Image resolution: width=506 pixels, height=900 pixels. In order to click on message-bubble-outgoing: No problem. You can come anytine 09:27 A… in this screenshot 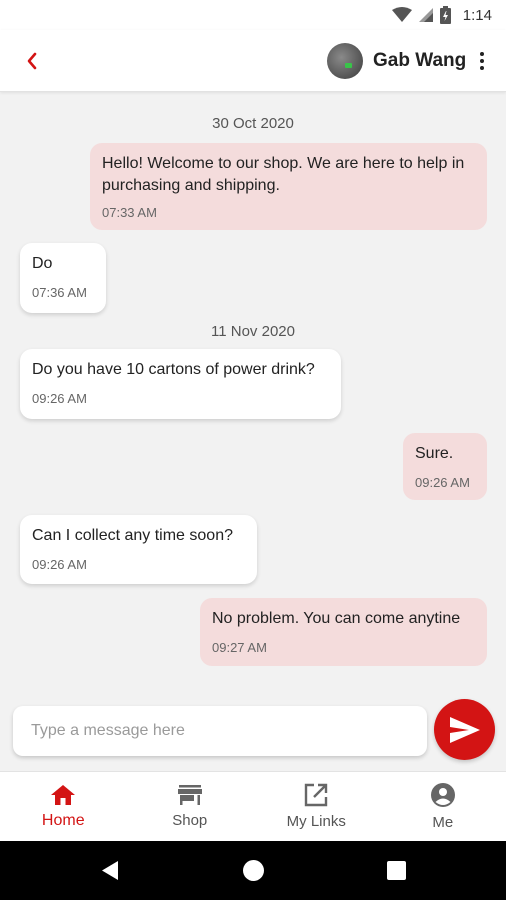, I will do `click(343, 632)`.